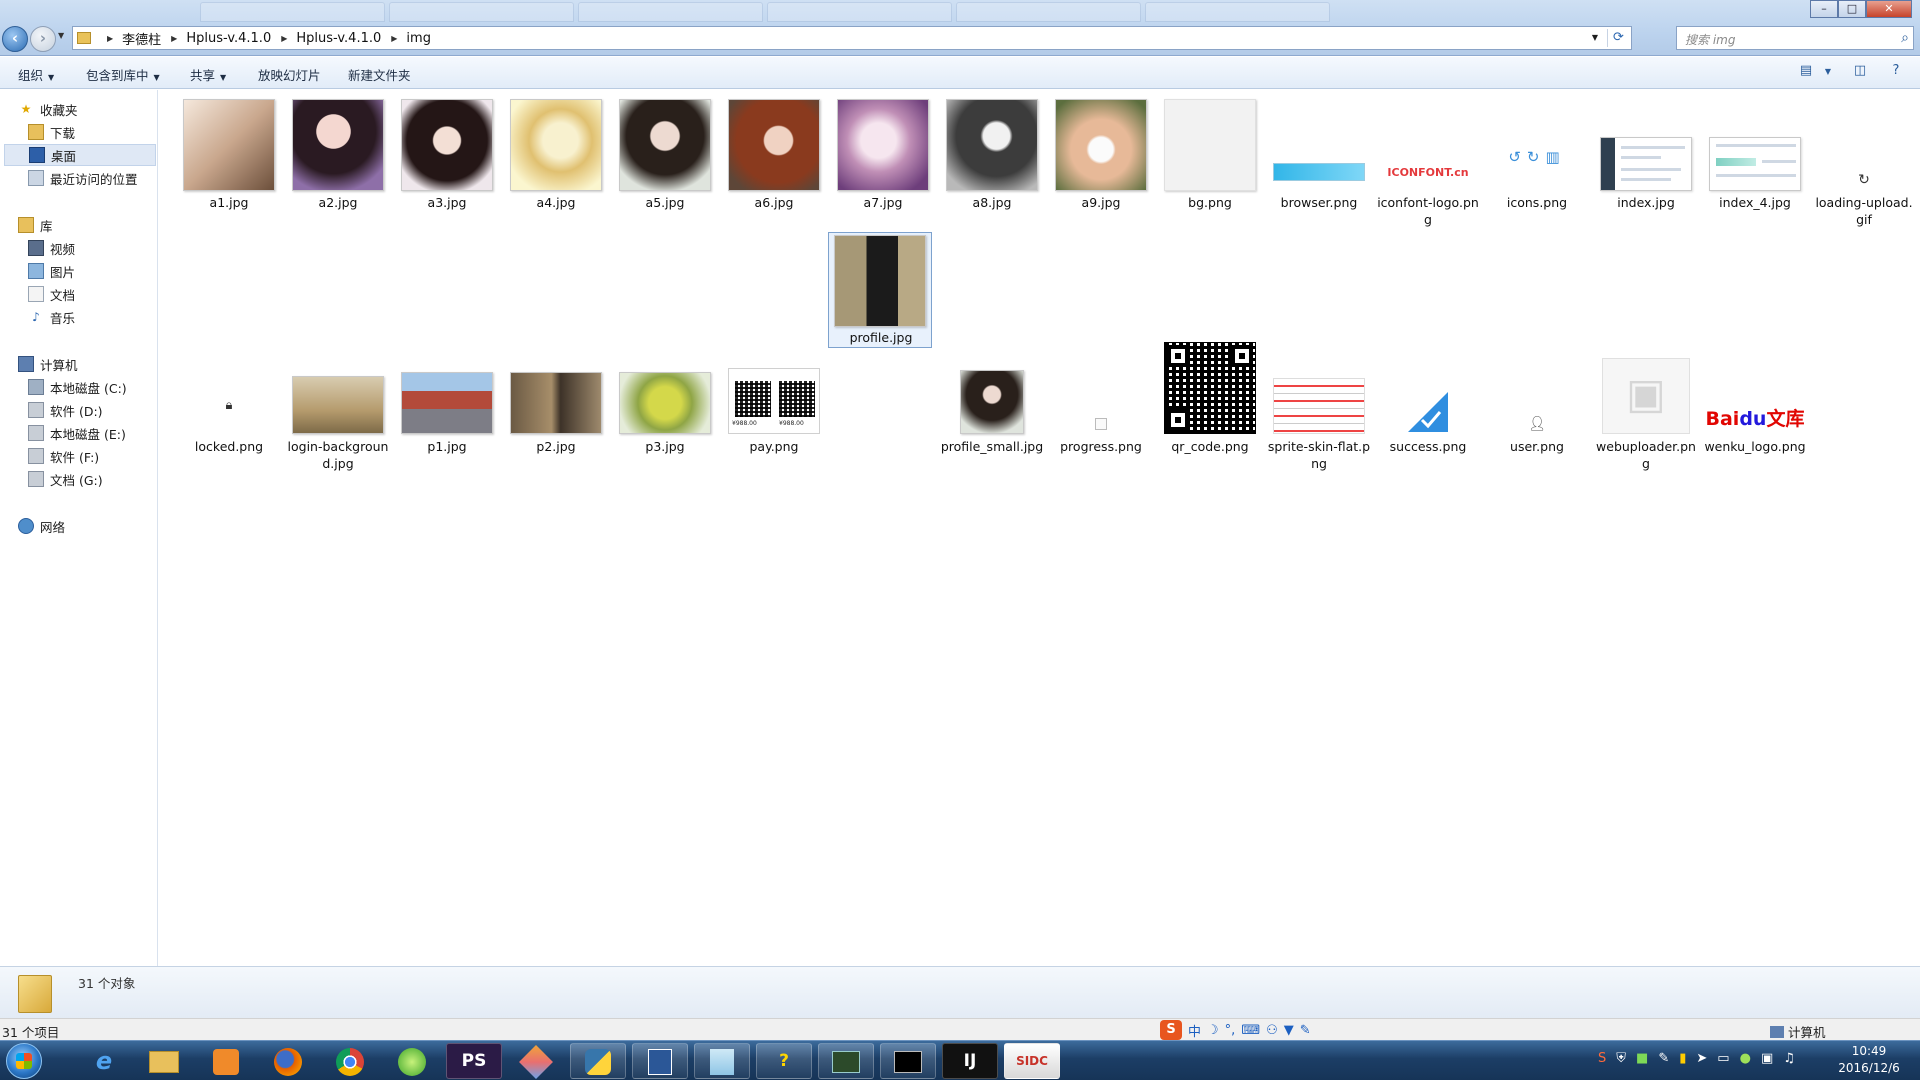 The width and height of the screenshot is (1920, 1080). What do you see at coordinates (36, 74) in the screenshot?
I see `organize-menu: 组织 ▼` at bounding box center [36, 74].